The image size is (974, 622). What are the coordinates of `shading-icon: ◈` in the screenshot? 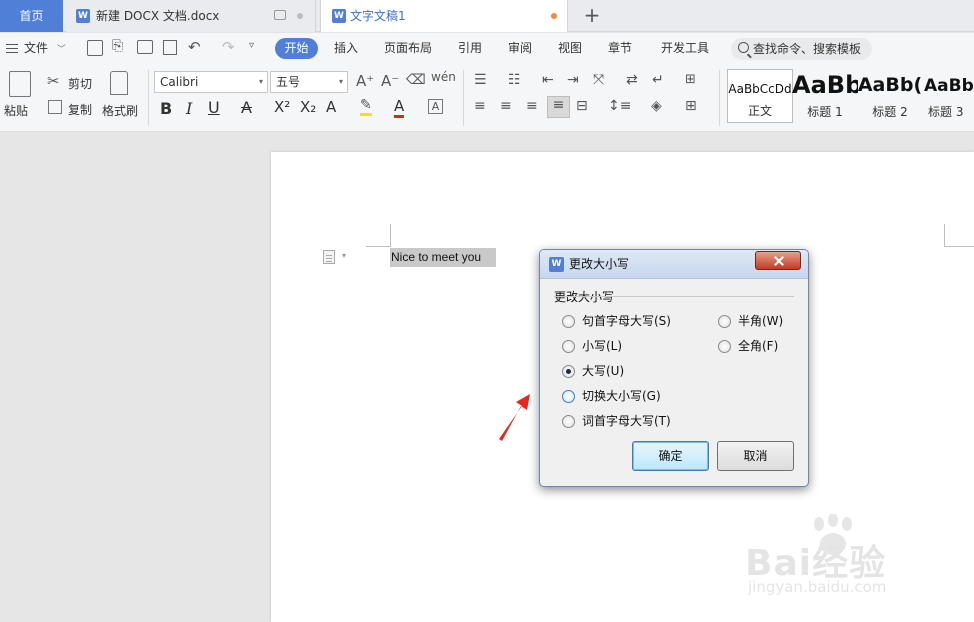 It's located at (656, 106).